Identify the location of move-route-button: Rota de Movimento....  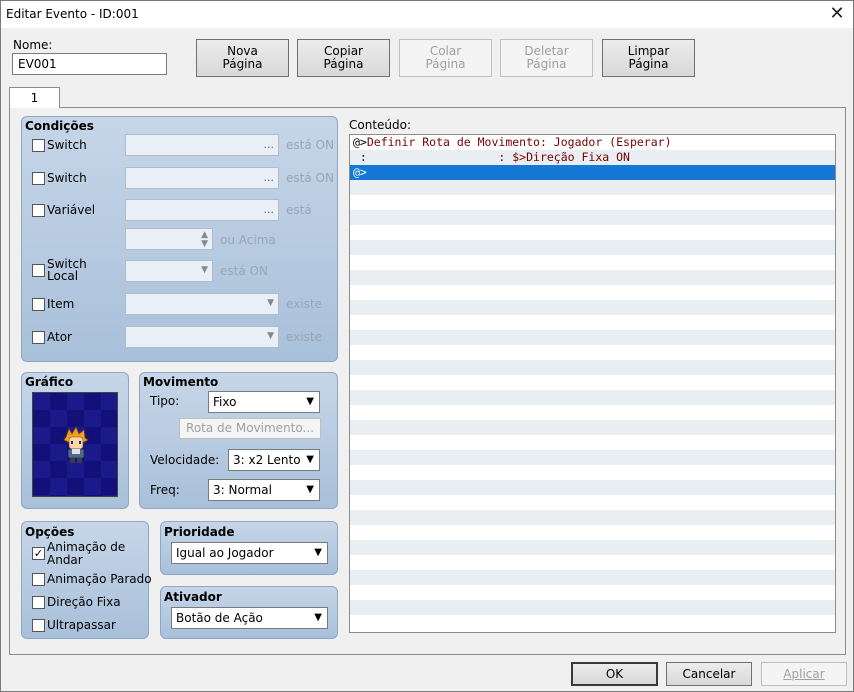
(250, 428).